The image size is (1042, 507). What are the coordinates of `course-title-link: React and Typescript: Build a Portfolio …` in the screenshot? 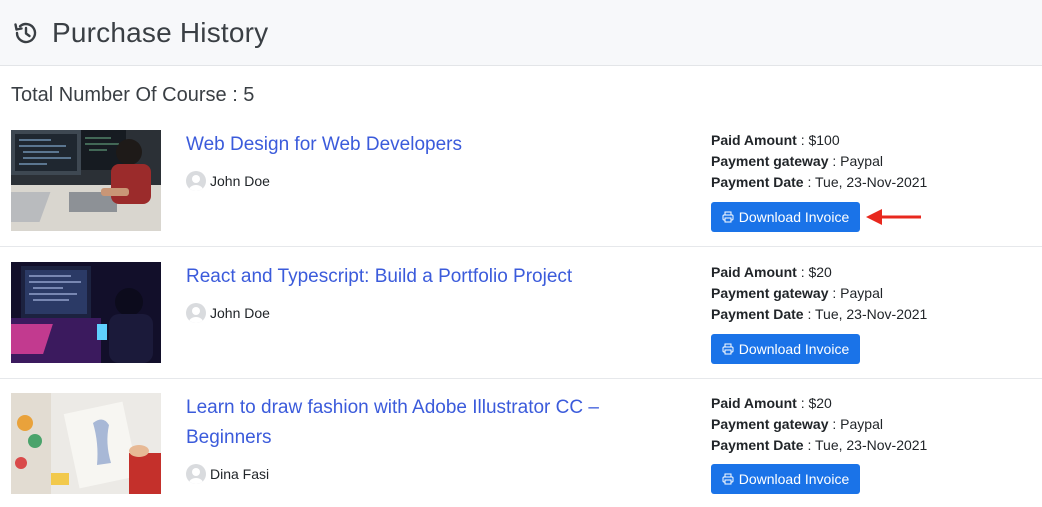 It's located at (421, 277).